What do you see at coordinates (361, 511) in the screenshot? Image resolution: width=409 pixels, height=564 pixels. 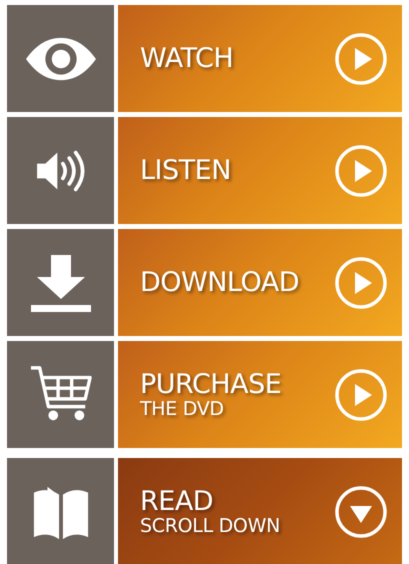 I see `scroll-down-icon` at bounding box center [361, 511].